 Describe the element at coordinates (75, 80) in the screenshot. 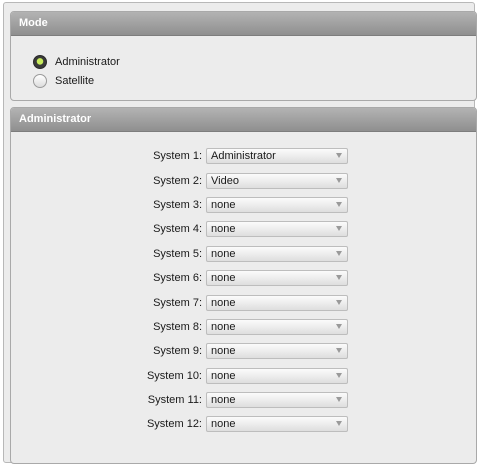

I see `satellite-radio-label: Satellite` at that location.